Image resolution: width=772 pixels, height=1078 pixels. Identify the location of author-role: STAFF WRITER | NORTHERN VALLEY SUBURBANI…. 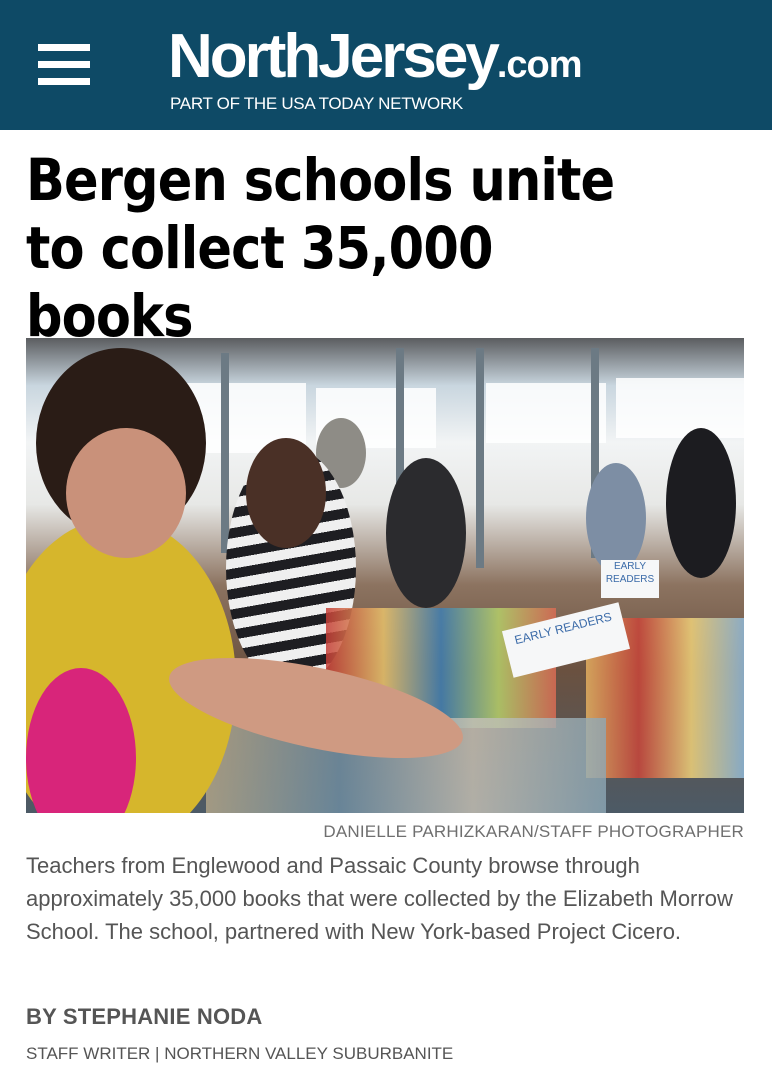
(240, 1053).